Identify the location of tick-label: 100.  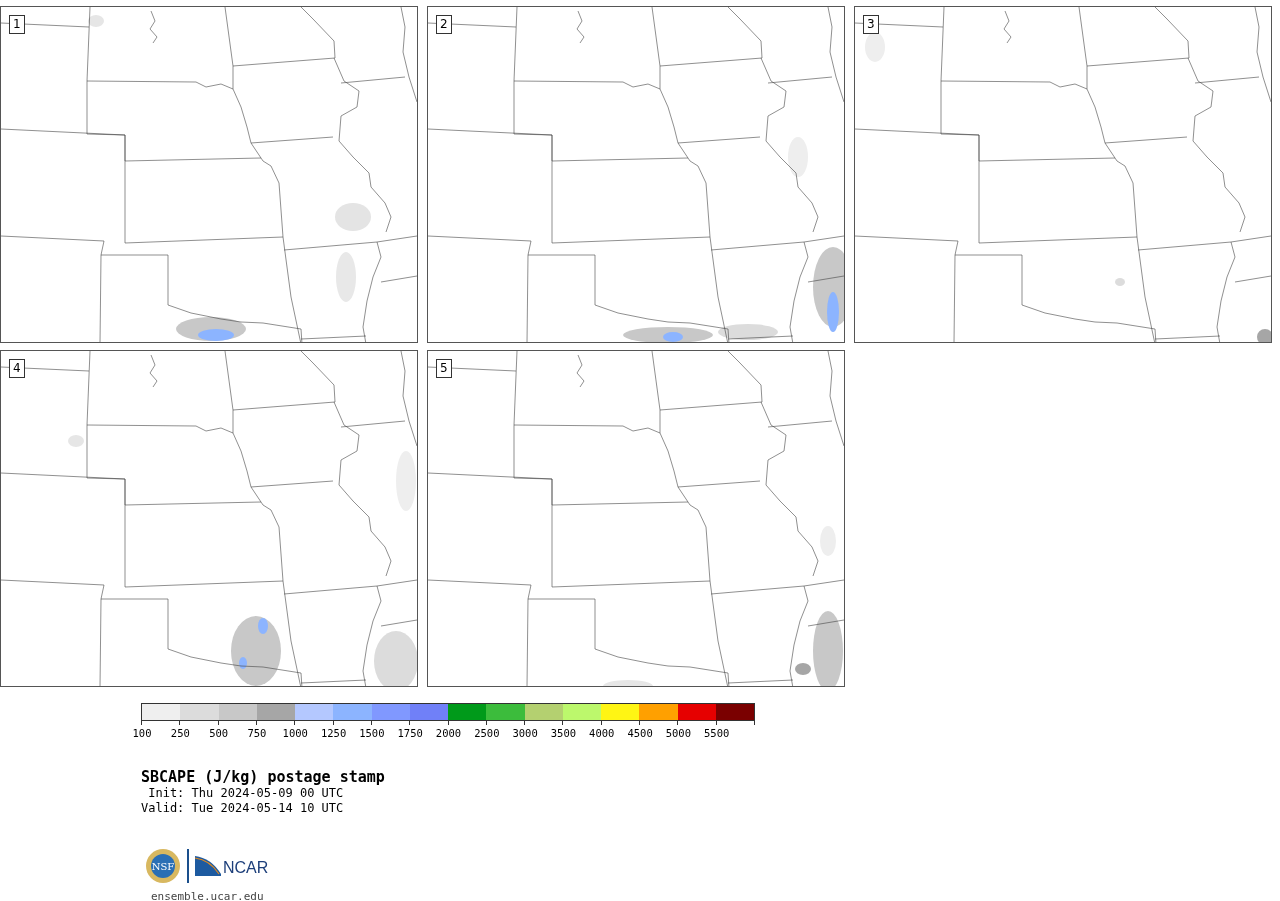
(142, 733).